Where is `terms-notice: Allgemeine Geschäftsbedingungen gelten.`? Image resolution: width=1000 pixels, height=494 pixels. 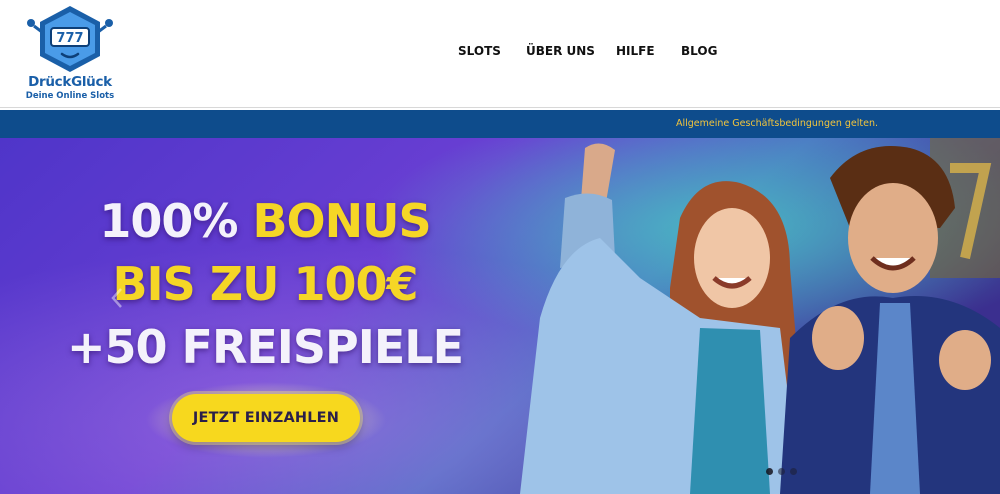
terms-notice: Allgemeine Geschäftsbedingungen gelten. is located at coordinates (776, 123).